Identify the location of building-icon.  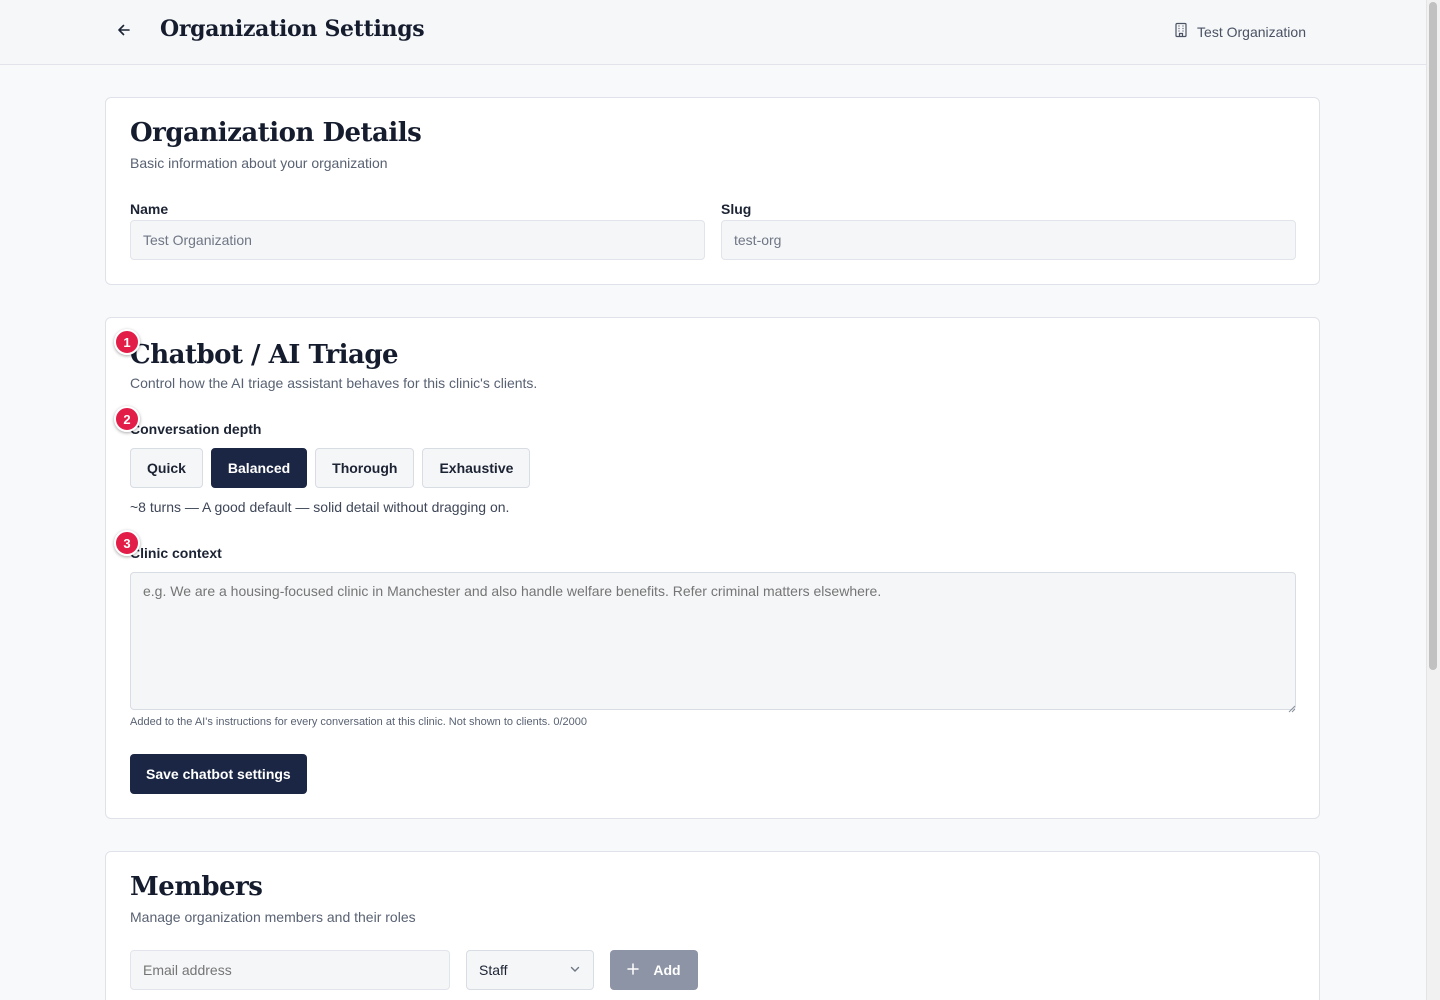
(1181, 31).